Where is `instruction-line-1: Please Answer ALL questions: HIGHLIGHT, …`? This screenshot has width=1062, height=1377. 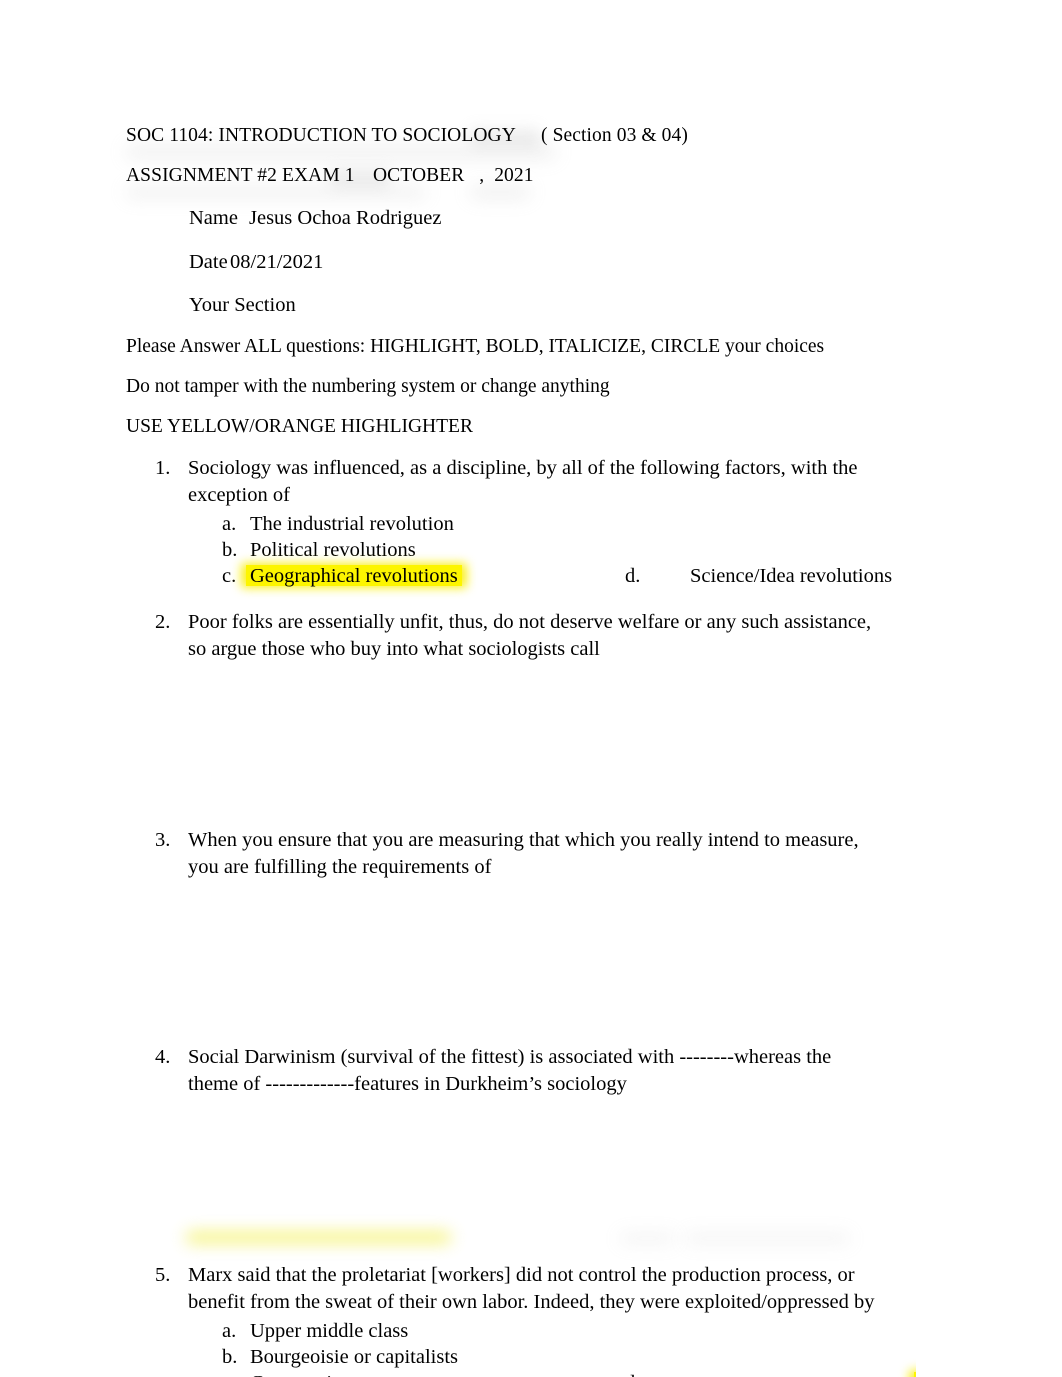
instruction-line-1: Please Answer ALL questions: HIGHLIGHT, … is located at coordinates (475, 346).